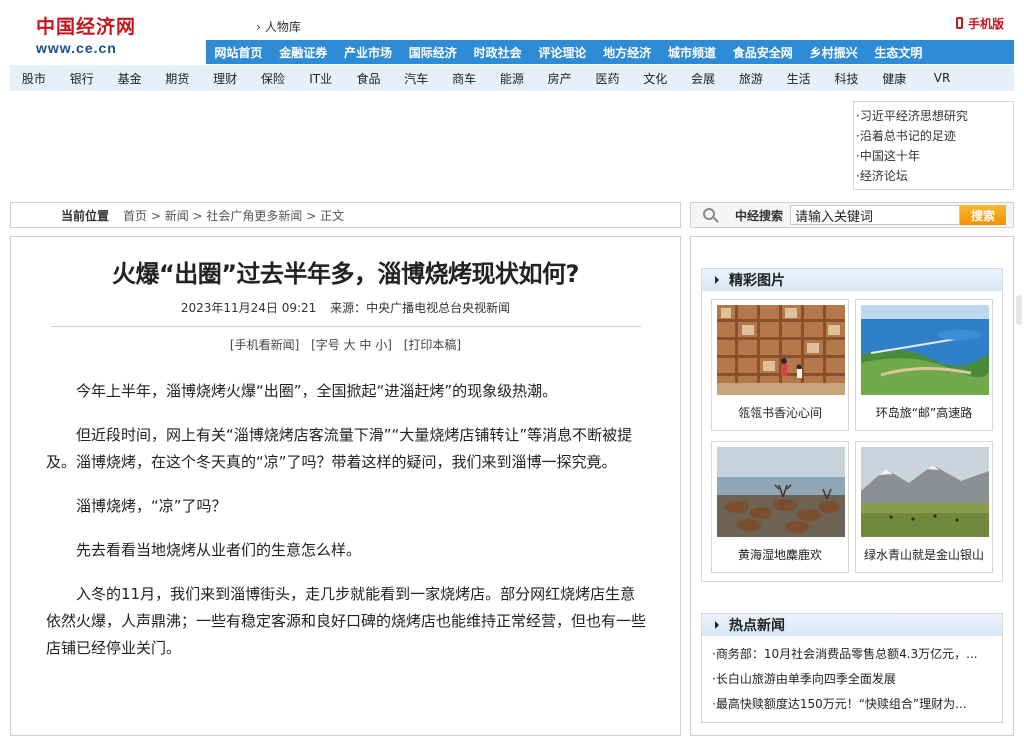  What do you see at coordinates (416, 78) in the screenshot?
I see `nav-secondary-item: 汽车` at bounding box center [416, 78].